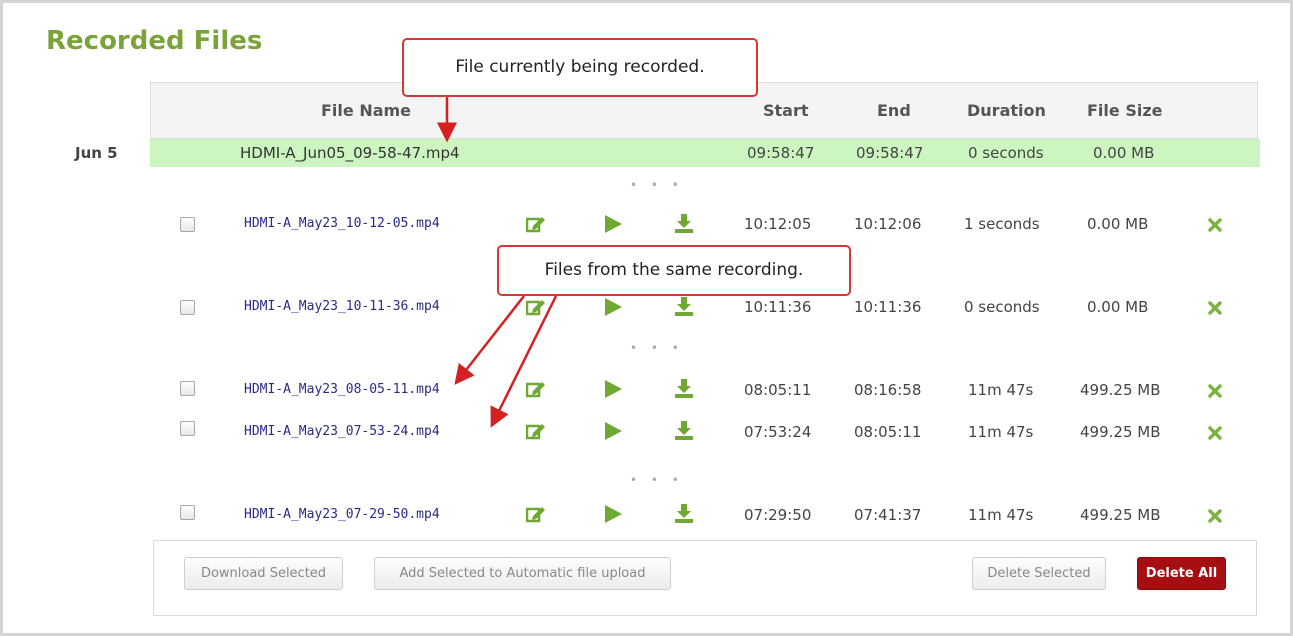  What do you see at coordinates (580, 67) in the screenshot?
I see `callout-current-recording: File currently being recorded.` at bounding box center [580, 67].